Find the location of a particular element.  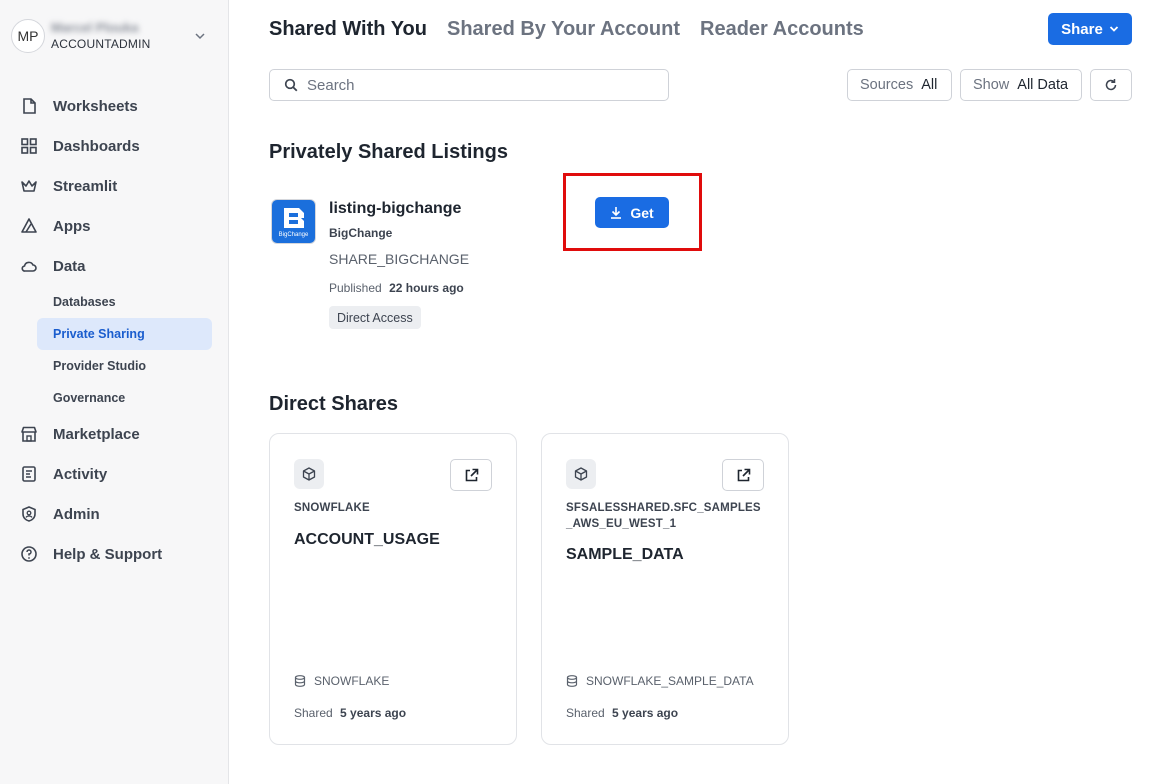

share-button: Share is located at coordinates (1090, 29).